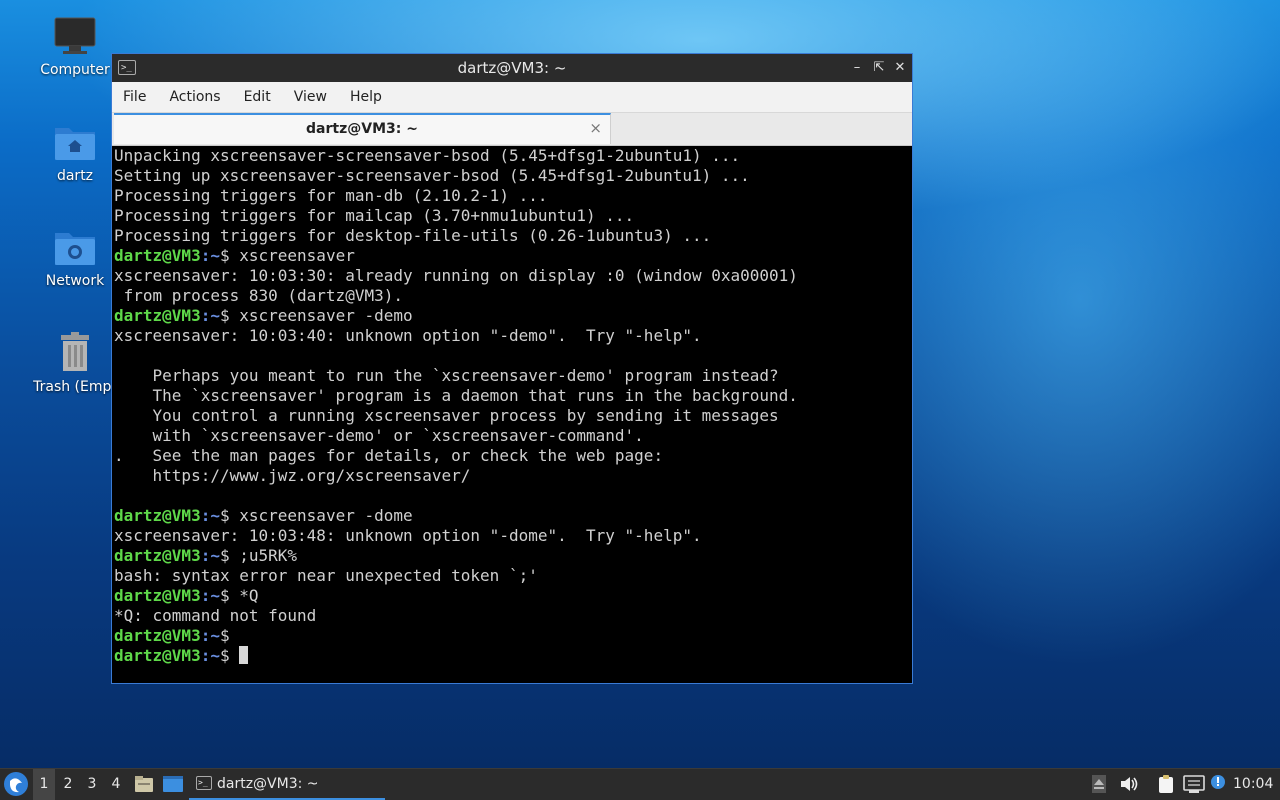 This screenshot has width=1280, height=800. I want to click on show-desktop-icon, so click(173, 784).